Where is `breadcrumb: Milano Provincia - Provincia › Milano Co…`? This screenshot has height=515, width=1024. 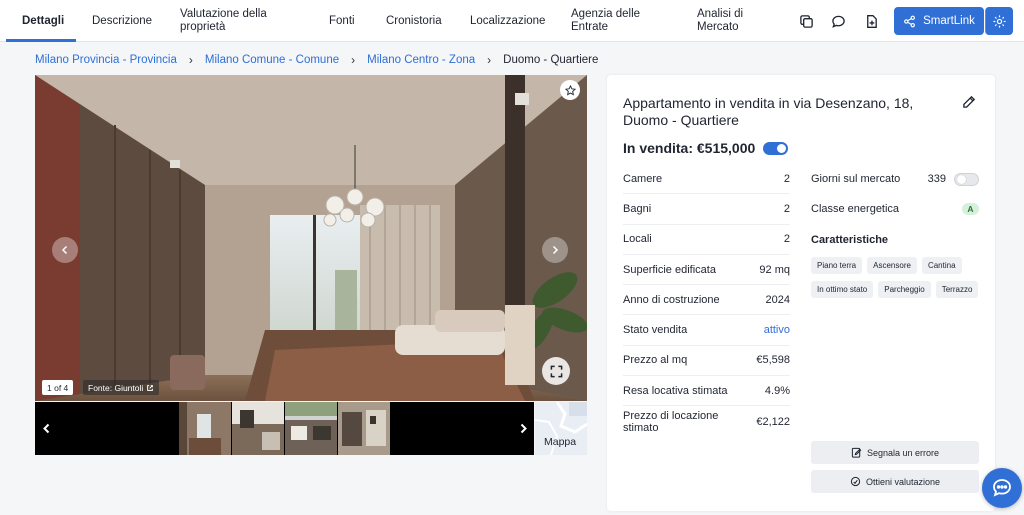
breadcrumb: Milano Provincia - Provincia › Milano Co… is located at coordinates (316, 60).